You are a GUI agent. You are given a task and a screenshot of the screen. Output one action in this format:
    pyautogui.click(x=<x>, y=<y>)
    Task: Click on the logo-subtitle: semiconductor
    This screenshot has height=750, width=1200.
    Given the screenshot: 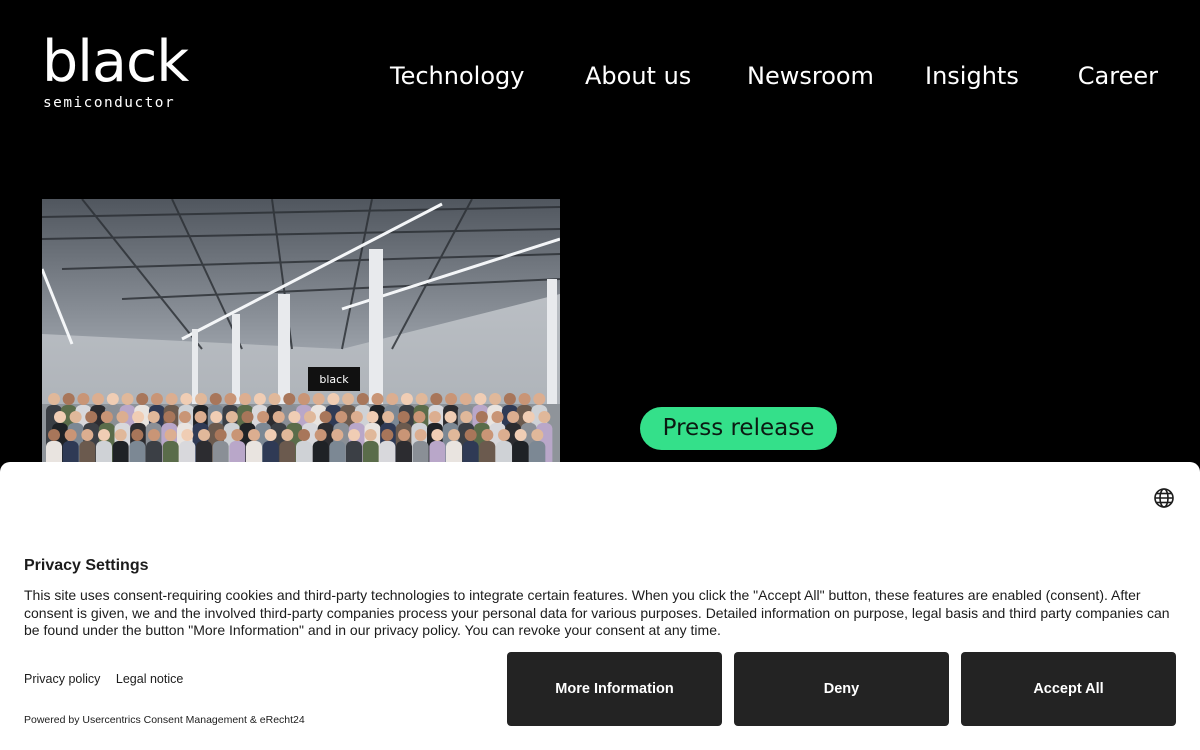 What is the action you would take?
    pyautogui.click(x=109, y=103)
    